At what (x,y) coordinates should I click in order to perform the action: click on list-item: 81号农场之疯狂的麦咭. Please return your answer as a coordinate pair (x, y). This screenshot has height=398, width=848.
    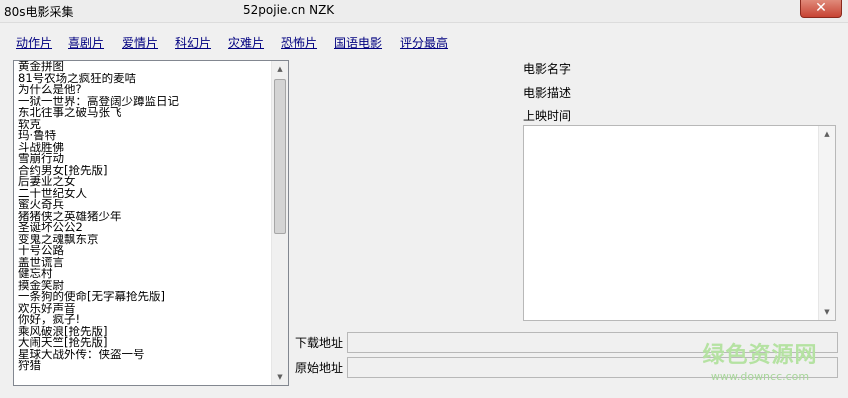
    Looking at the image, I should click on (144, 79).